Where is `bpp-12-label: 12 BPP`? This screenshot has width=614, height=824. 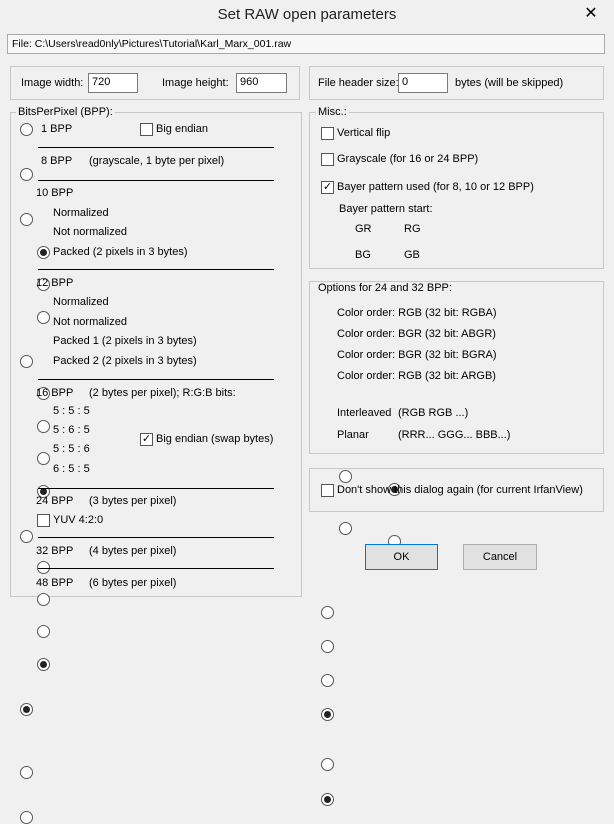 bpp-12-label: 12 BPP is located at coordinates (54, 283).